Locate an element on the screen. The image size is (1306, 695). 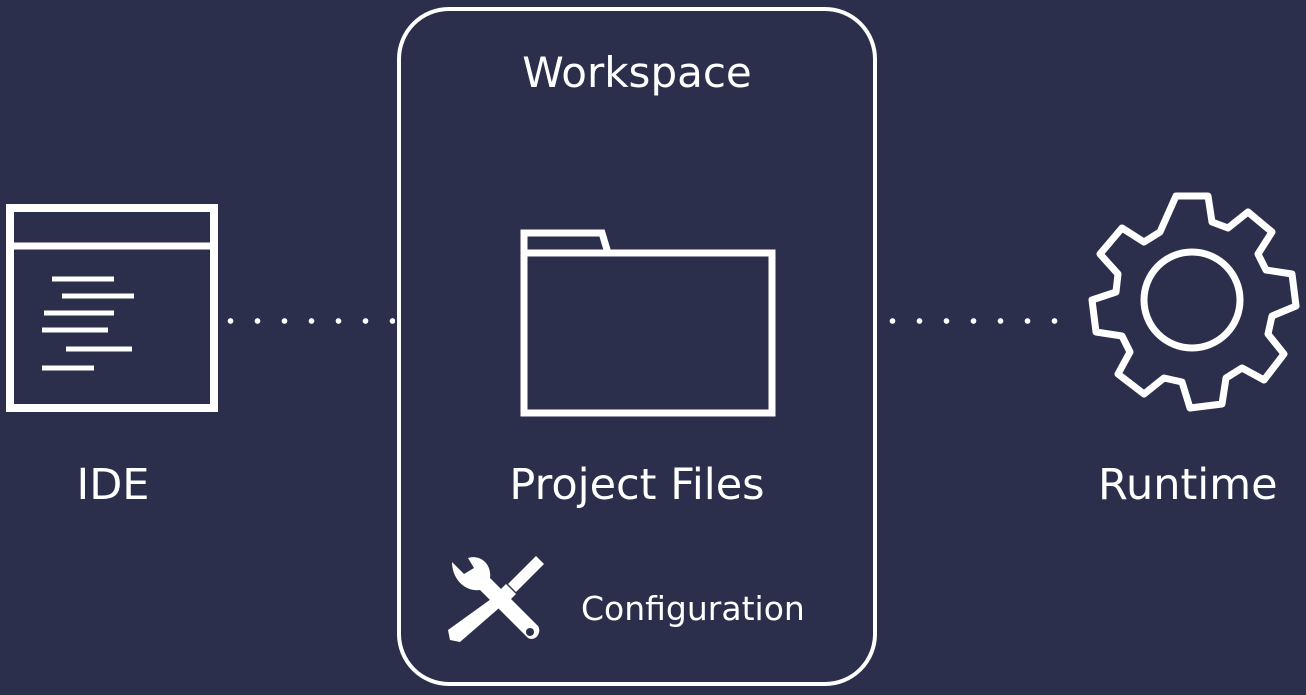
gear-icon is located at coordinates (1194, 302).